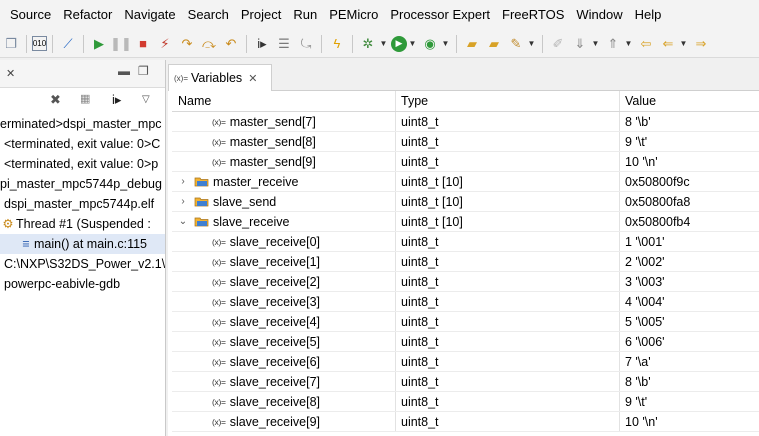 The width and height of the screenshot is (759, 436). What do you see at coordinates (465, 322) in the screenshot?
I see `table-row: (x)= slave_receive[4] uint8_t 5 '\005'` at bounding box center [465, 322].